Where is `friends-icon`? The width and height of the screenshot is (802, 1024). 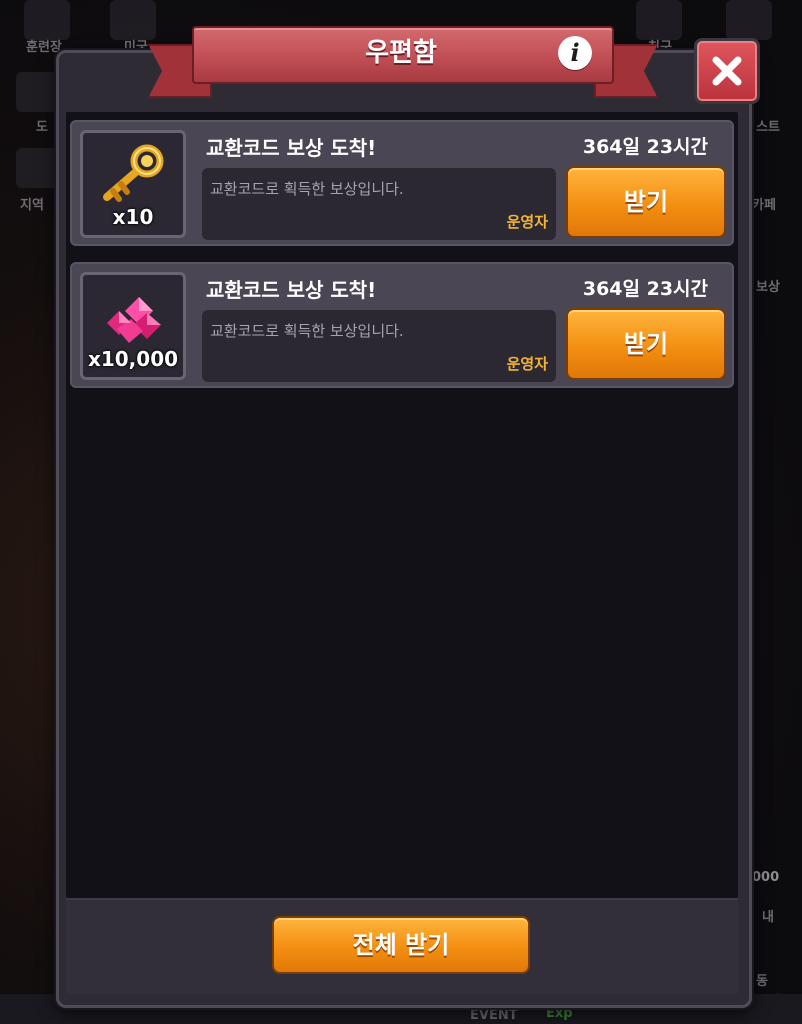
friends-icon is located at coordinates (659, 20).